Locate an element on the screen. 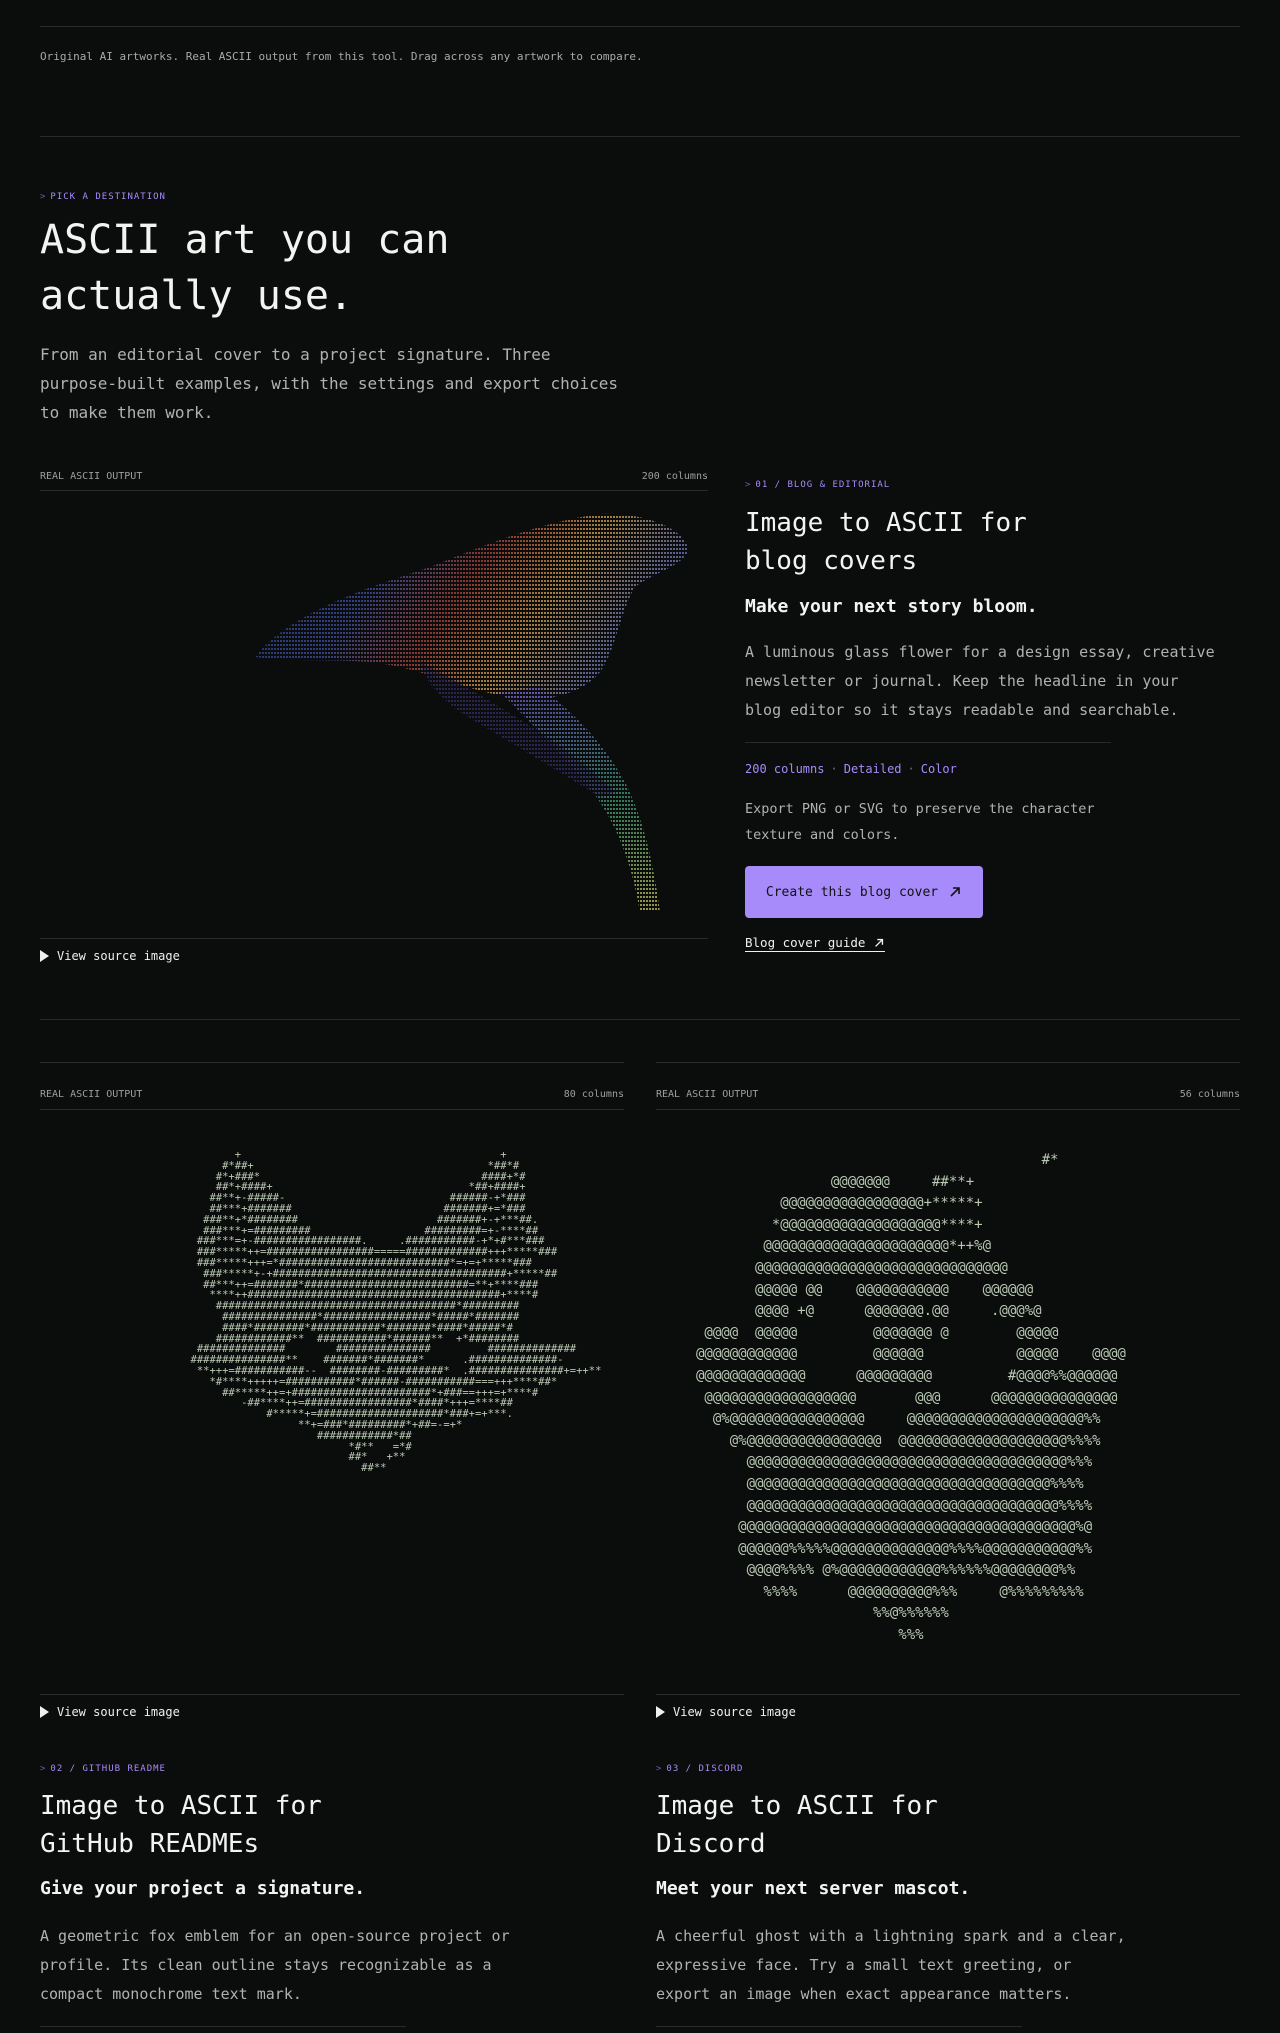  blog-panel-header: REAL ASCII OUTPUT 200 columns is located at coordinates (374, 476).